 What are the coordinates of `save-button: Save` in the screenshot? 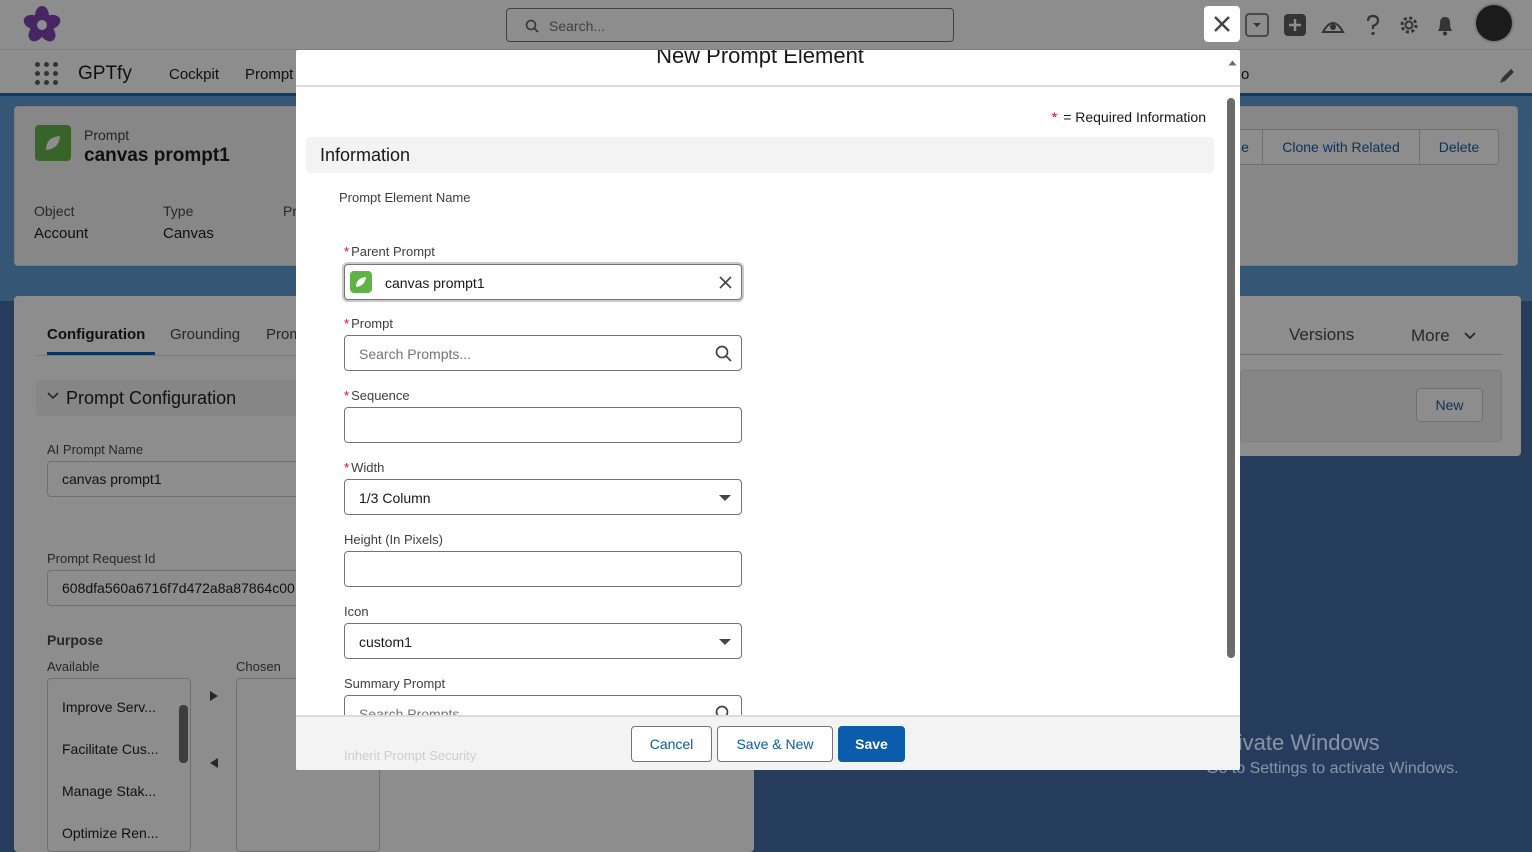 It's located at (871, 744).